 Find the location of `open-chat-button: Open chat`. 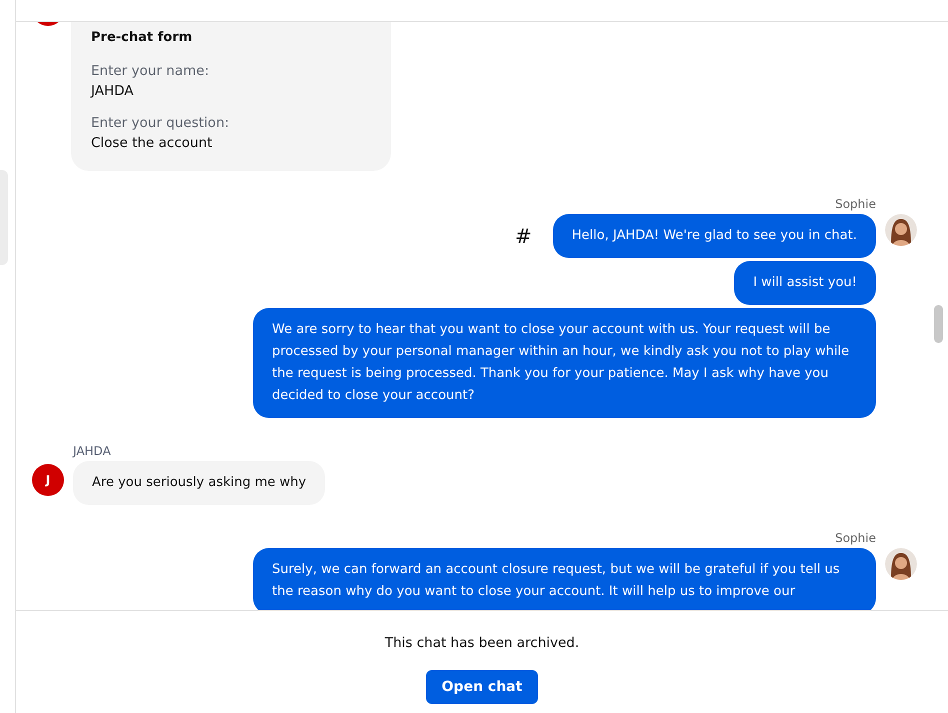

open-chat-button: Open chat is located at coordinates (482, 687).